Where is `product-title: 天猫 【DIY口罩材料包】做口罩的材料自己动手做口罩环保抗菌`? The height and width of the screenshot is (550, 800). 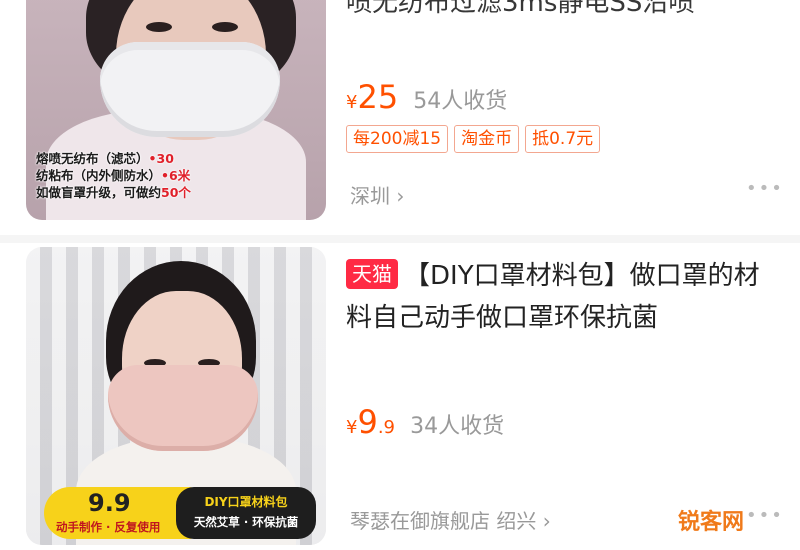
product-title: 天猫 【DIY口罩材料包】做口罩的材料自己动手做口罩环保抗菌 is located at coordinates (561, 297).